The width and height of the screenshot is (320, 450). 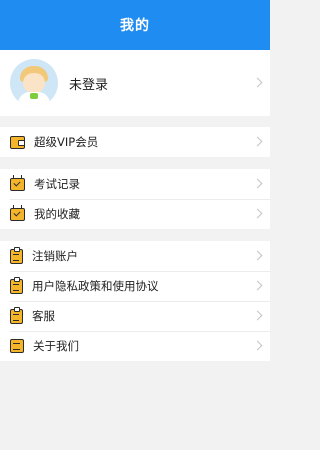 I want to click on menu-item-favorites: 我的收藏, so click(x=135, y=214).